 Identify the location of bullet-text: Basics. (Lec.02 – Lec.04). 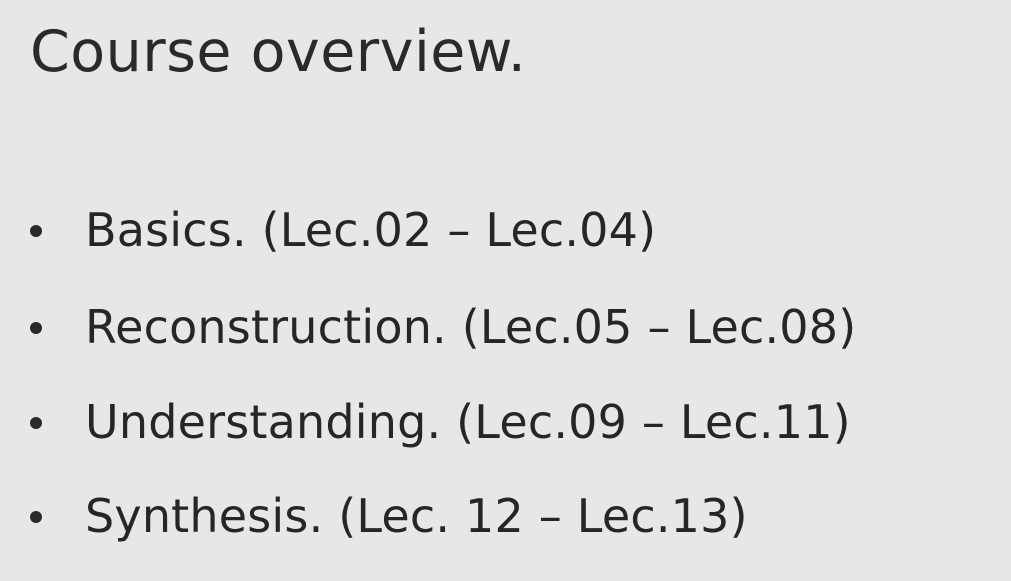
(371, 230).